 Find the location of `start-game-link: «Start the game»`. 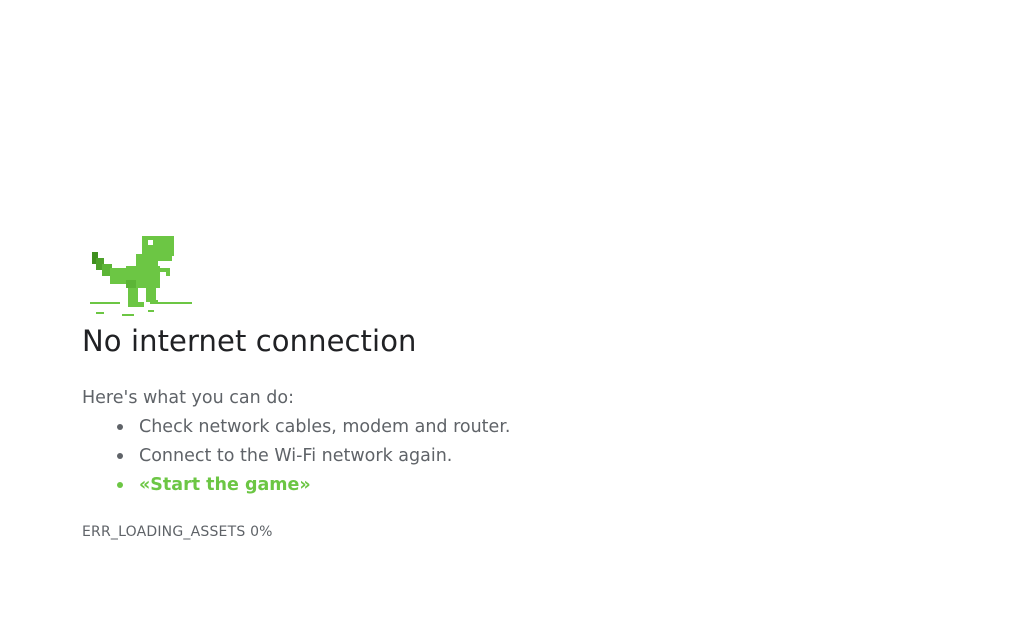

start-game-link: «Start the game» is located at coordinates (313, 486).